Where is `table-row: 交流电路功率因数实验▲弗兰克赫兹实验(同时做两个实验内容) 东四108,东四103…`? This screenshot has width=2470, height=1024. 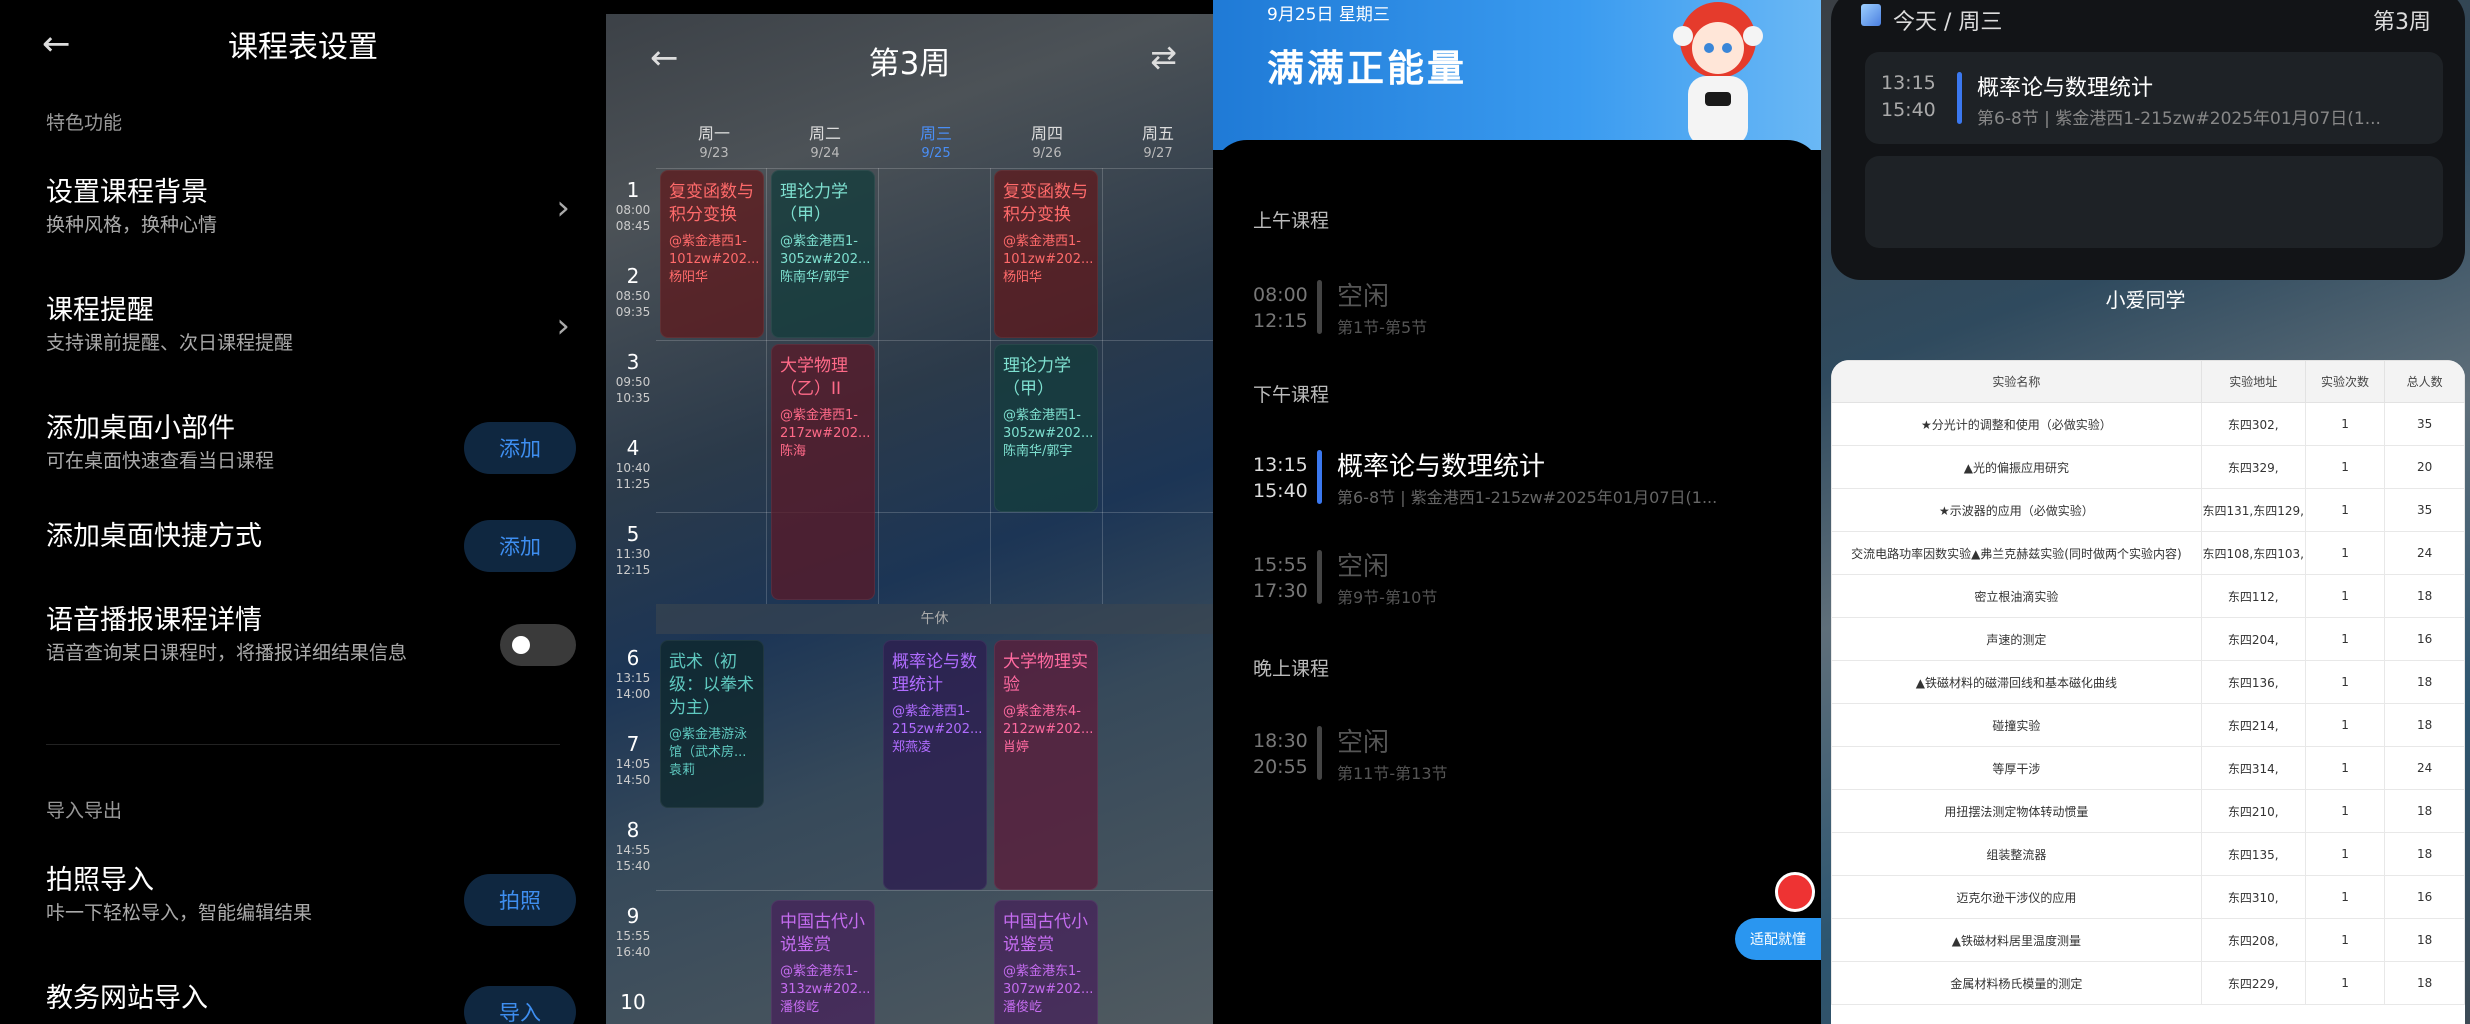
table-row: 交流电路功率因数实验▲弗兰克赫兹实验(同时做两个实验内容) 东四108,东四103… is located at coordinates (2148, 553).